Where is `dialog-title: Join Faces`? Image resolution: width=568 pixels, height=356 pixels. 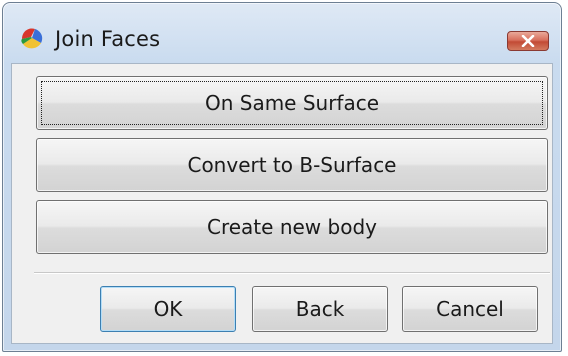 dialog-title: Join Faces is located at coordinates (108, 39).